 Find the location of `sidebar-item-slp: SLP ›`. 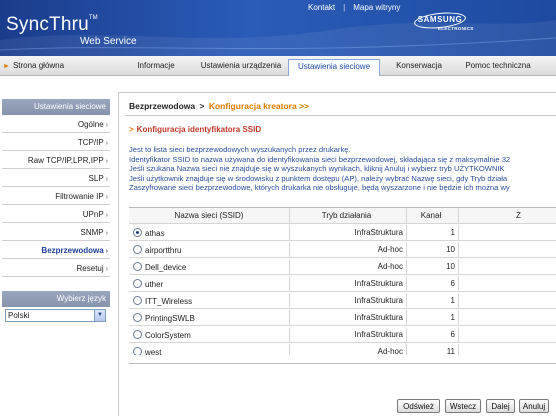

sidebar-item-slp: SLP › is located at coordinates (56, 178).